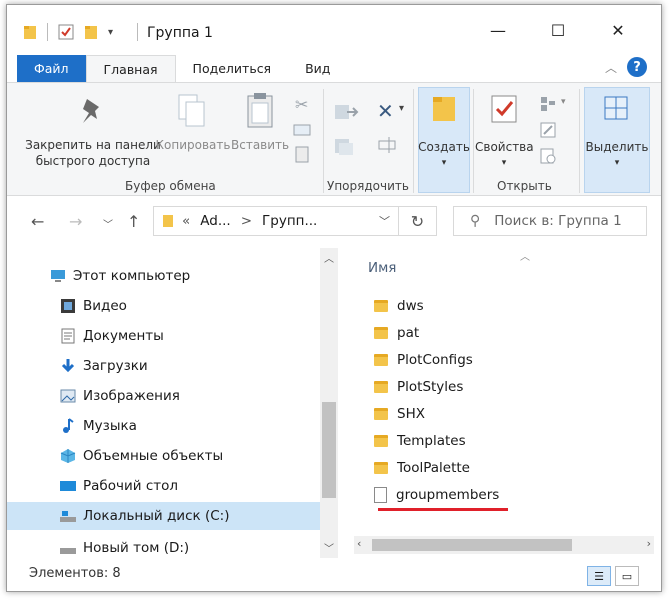  Describe the element at coordinates (557, 221) in the screenshot. I see `search-input: Поиск в: Группа 1` at that location.